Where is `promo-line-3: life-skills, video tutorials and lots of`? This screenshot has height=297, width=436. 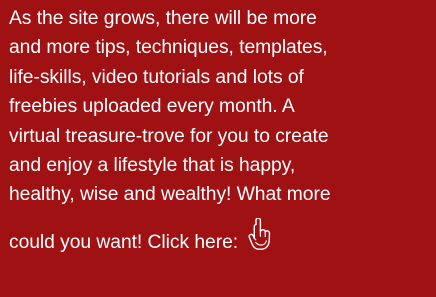 promo-line-3: life-skills, video tutorials and lots of is located at coordinates (156, 77).